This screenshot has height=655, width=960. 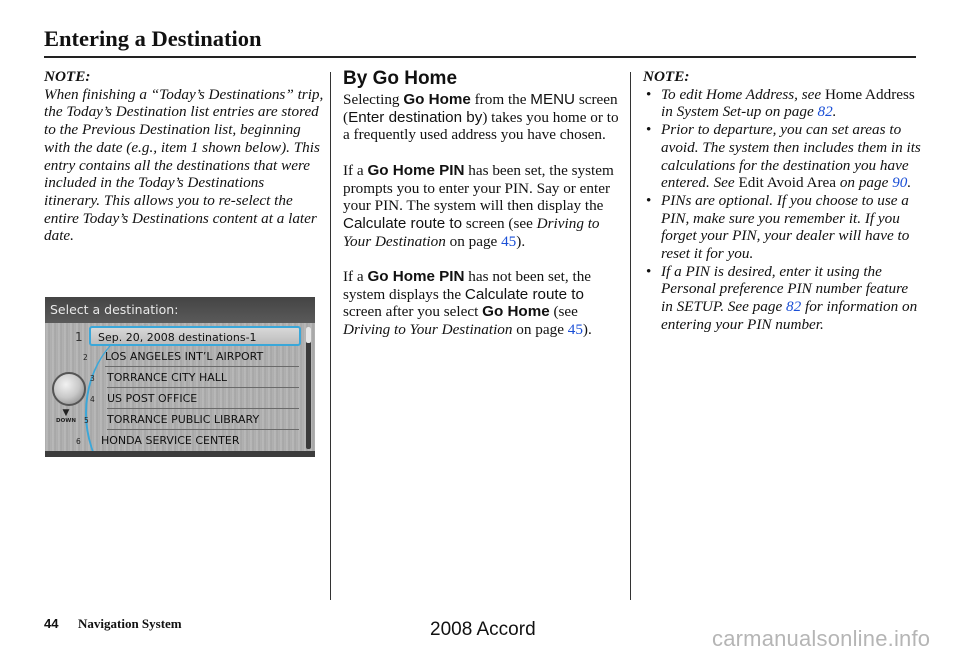 I want to click on destination-row-selected: Sep. 20, 2008 destinations-1, so click(x=195, y=336).